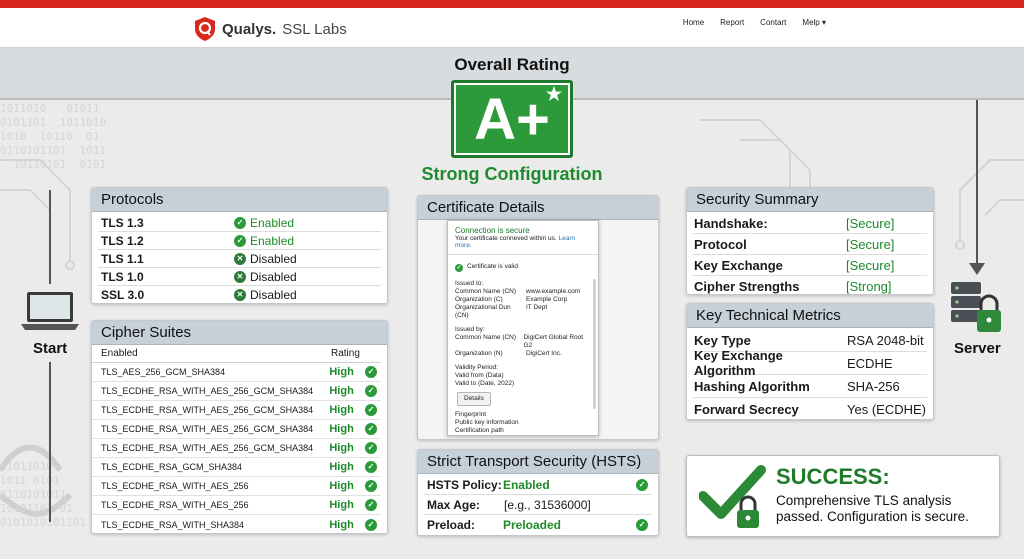  What do you see at coordinates (976, 307) in the screenshot?
I see `server-lock-icon` at bounding box center [976, 307].